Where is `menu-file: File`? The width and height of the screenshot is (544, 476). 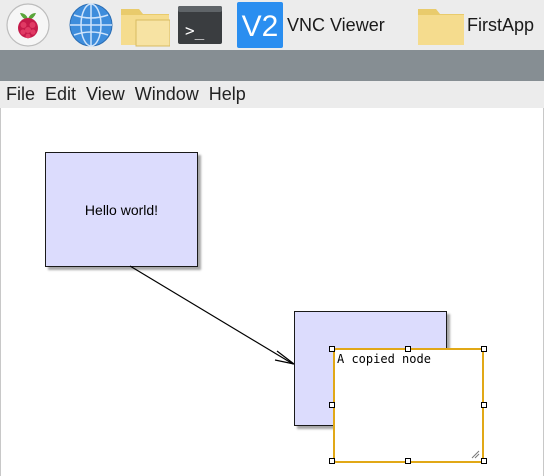
menu-file: File is located at coordinates (17, 94).